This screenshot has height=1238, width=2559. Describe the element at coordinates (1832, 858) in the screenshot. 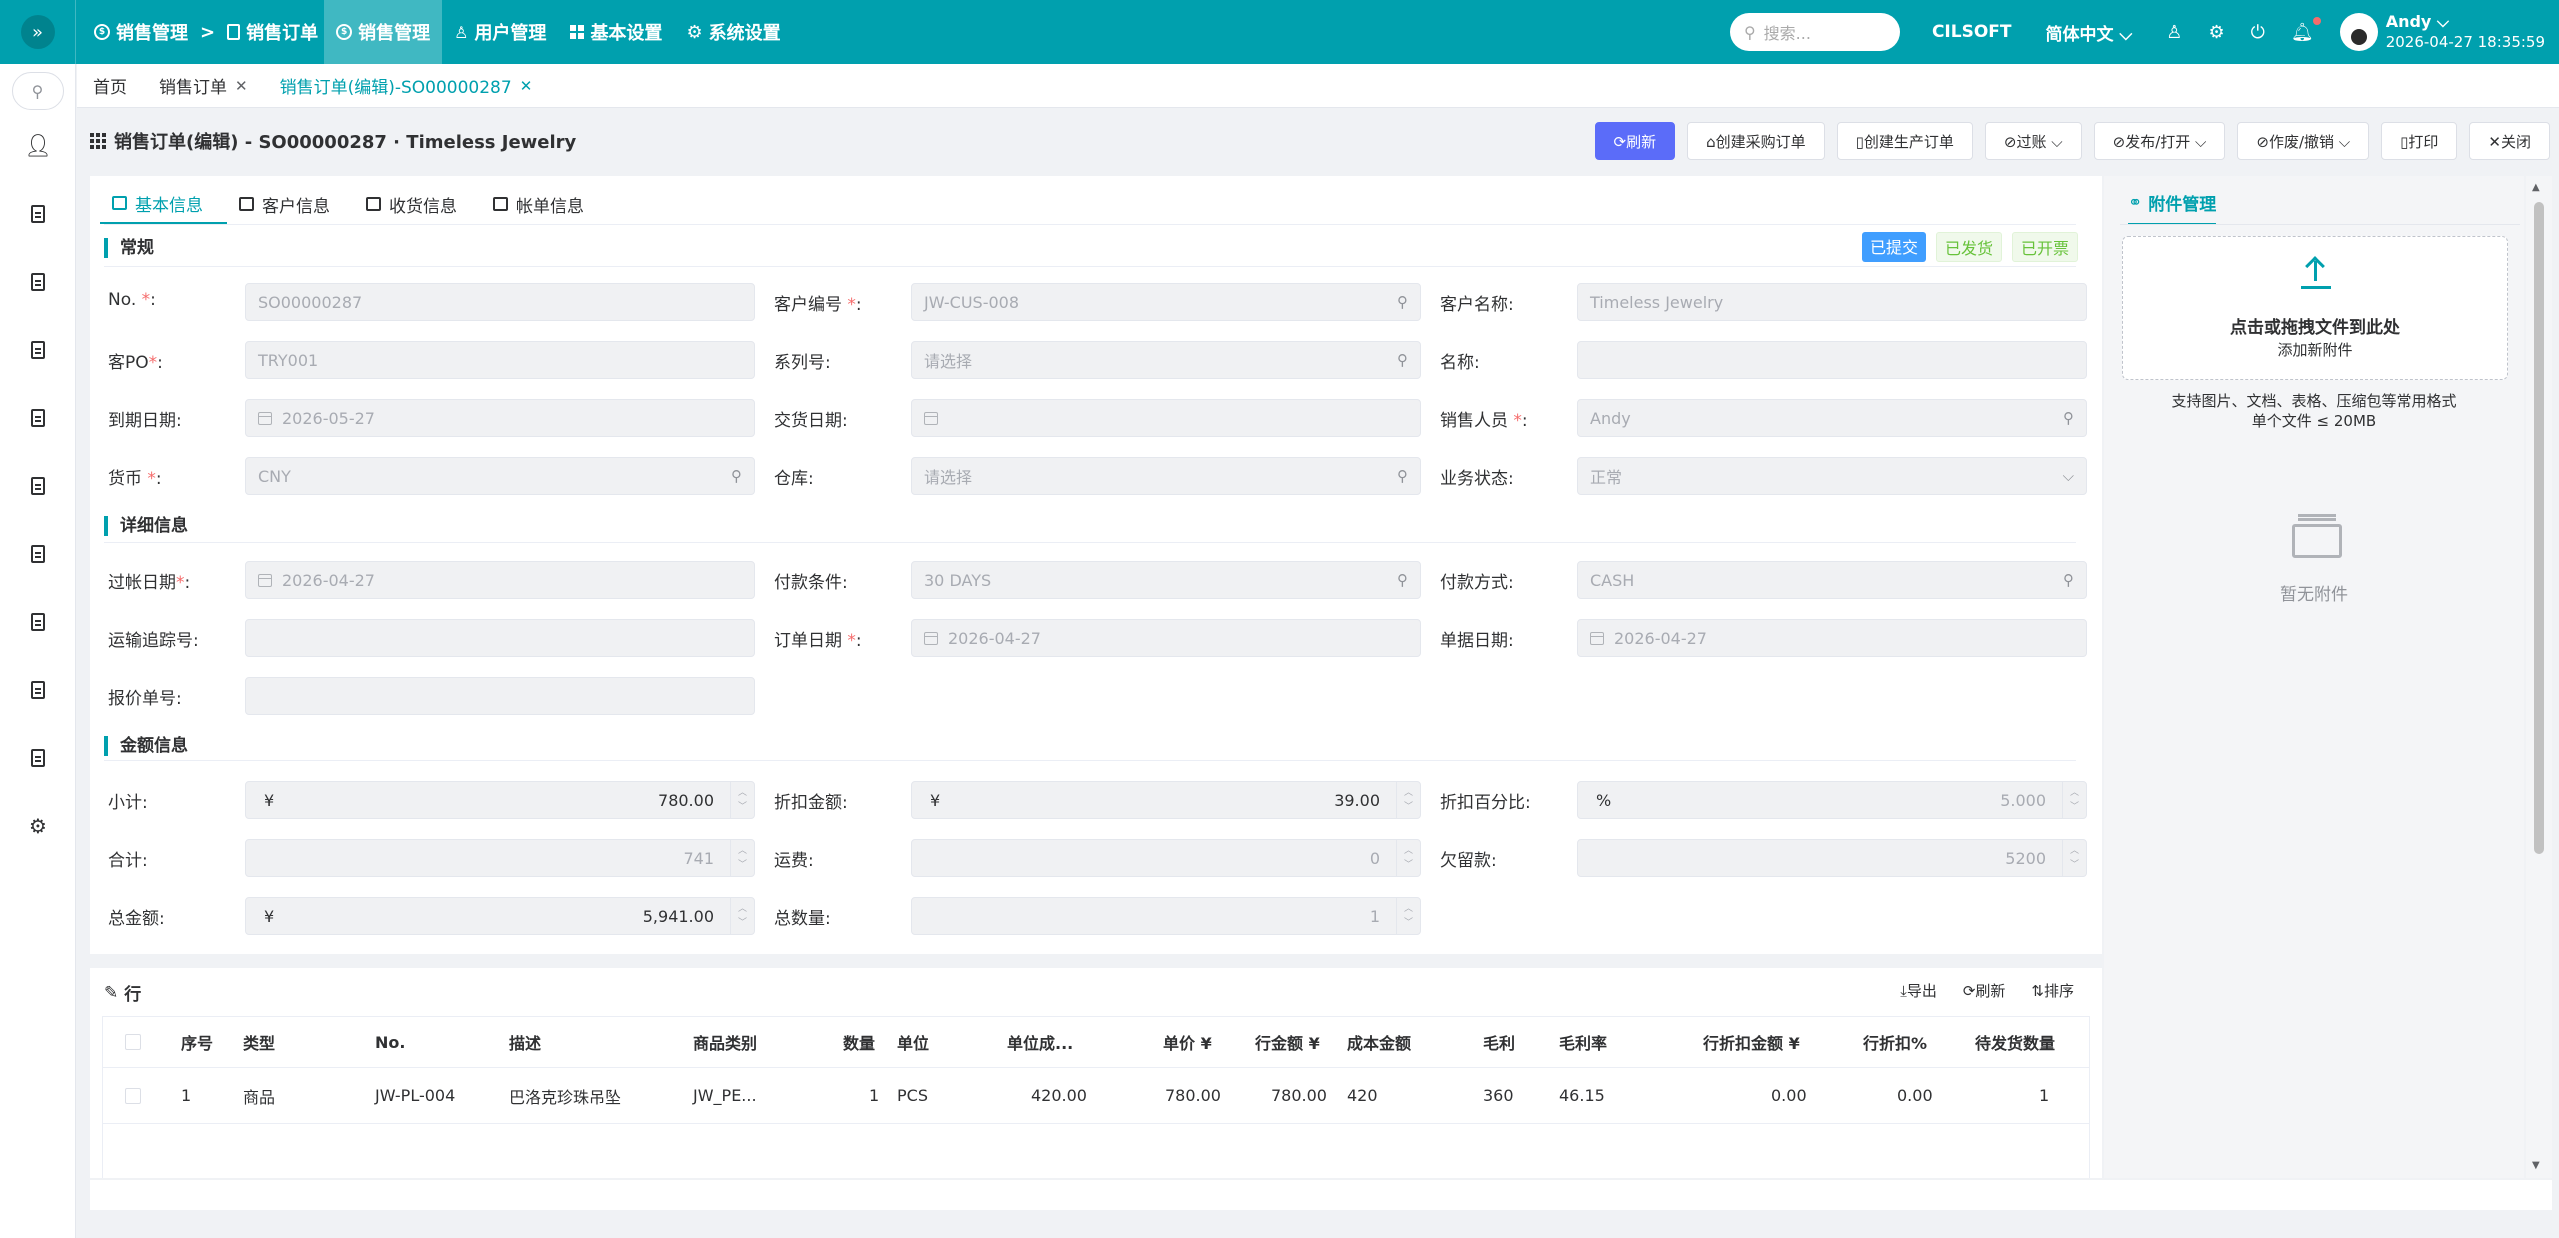

I see `balance-field: 5200 ︿ ﹀` at that location.